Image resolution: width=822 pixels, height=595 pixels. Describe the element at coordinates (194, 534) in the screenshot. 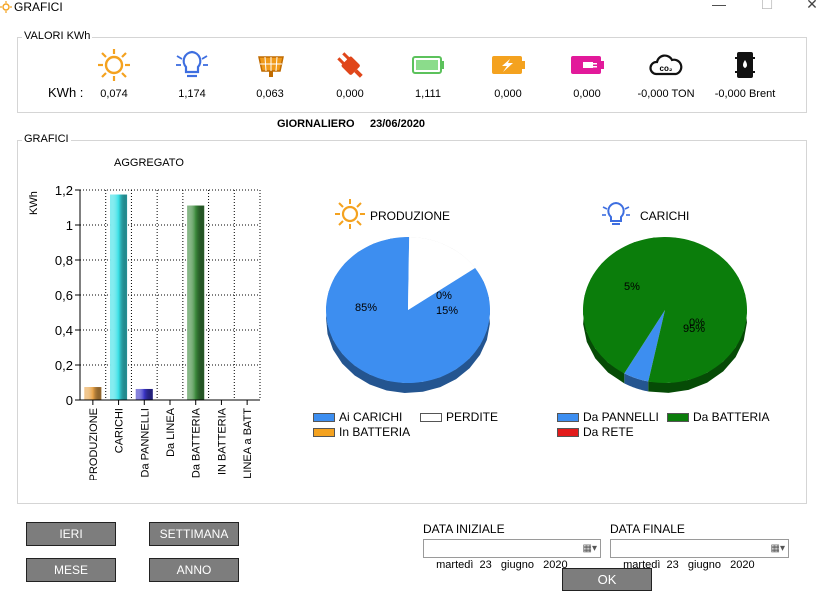

I see `settimana-button: SETTIMANA` at that location.